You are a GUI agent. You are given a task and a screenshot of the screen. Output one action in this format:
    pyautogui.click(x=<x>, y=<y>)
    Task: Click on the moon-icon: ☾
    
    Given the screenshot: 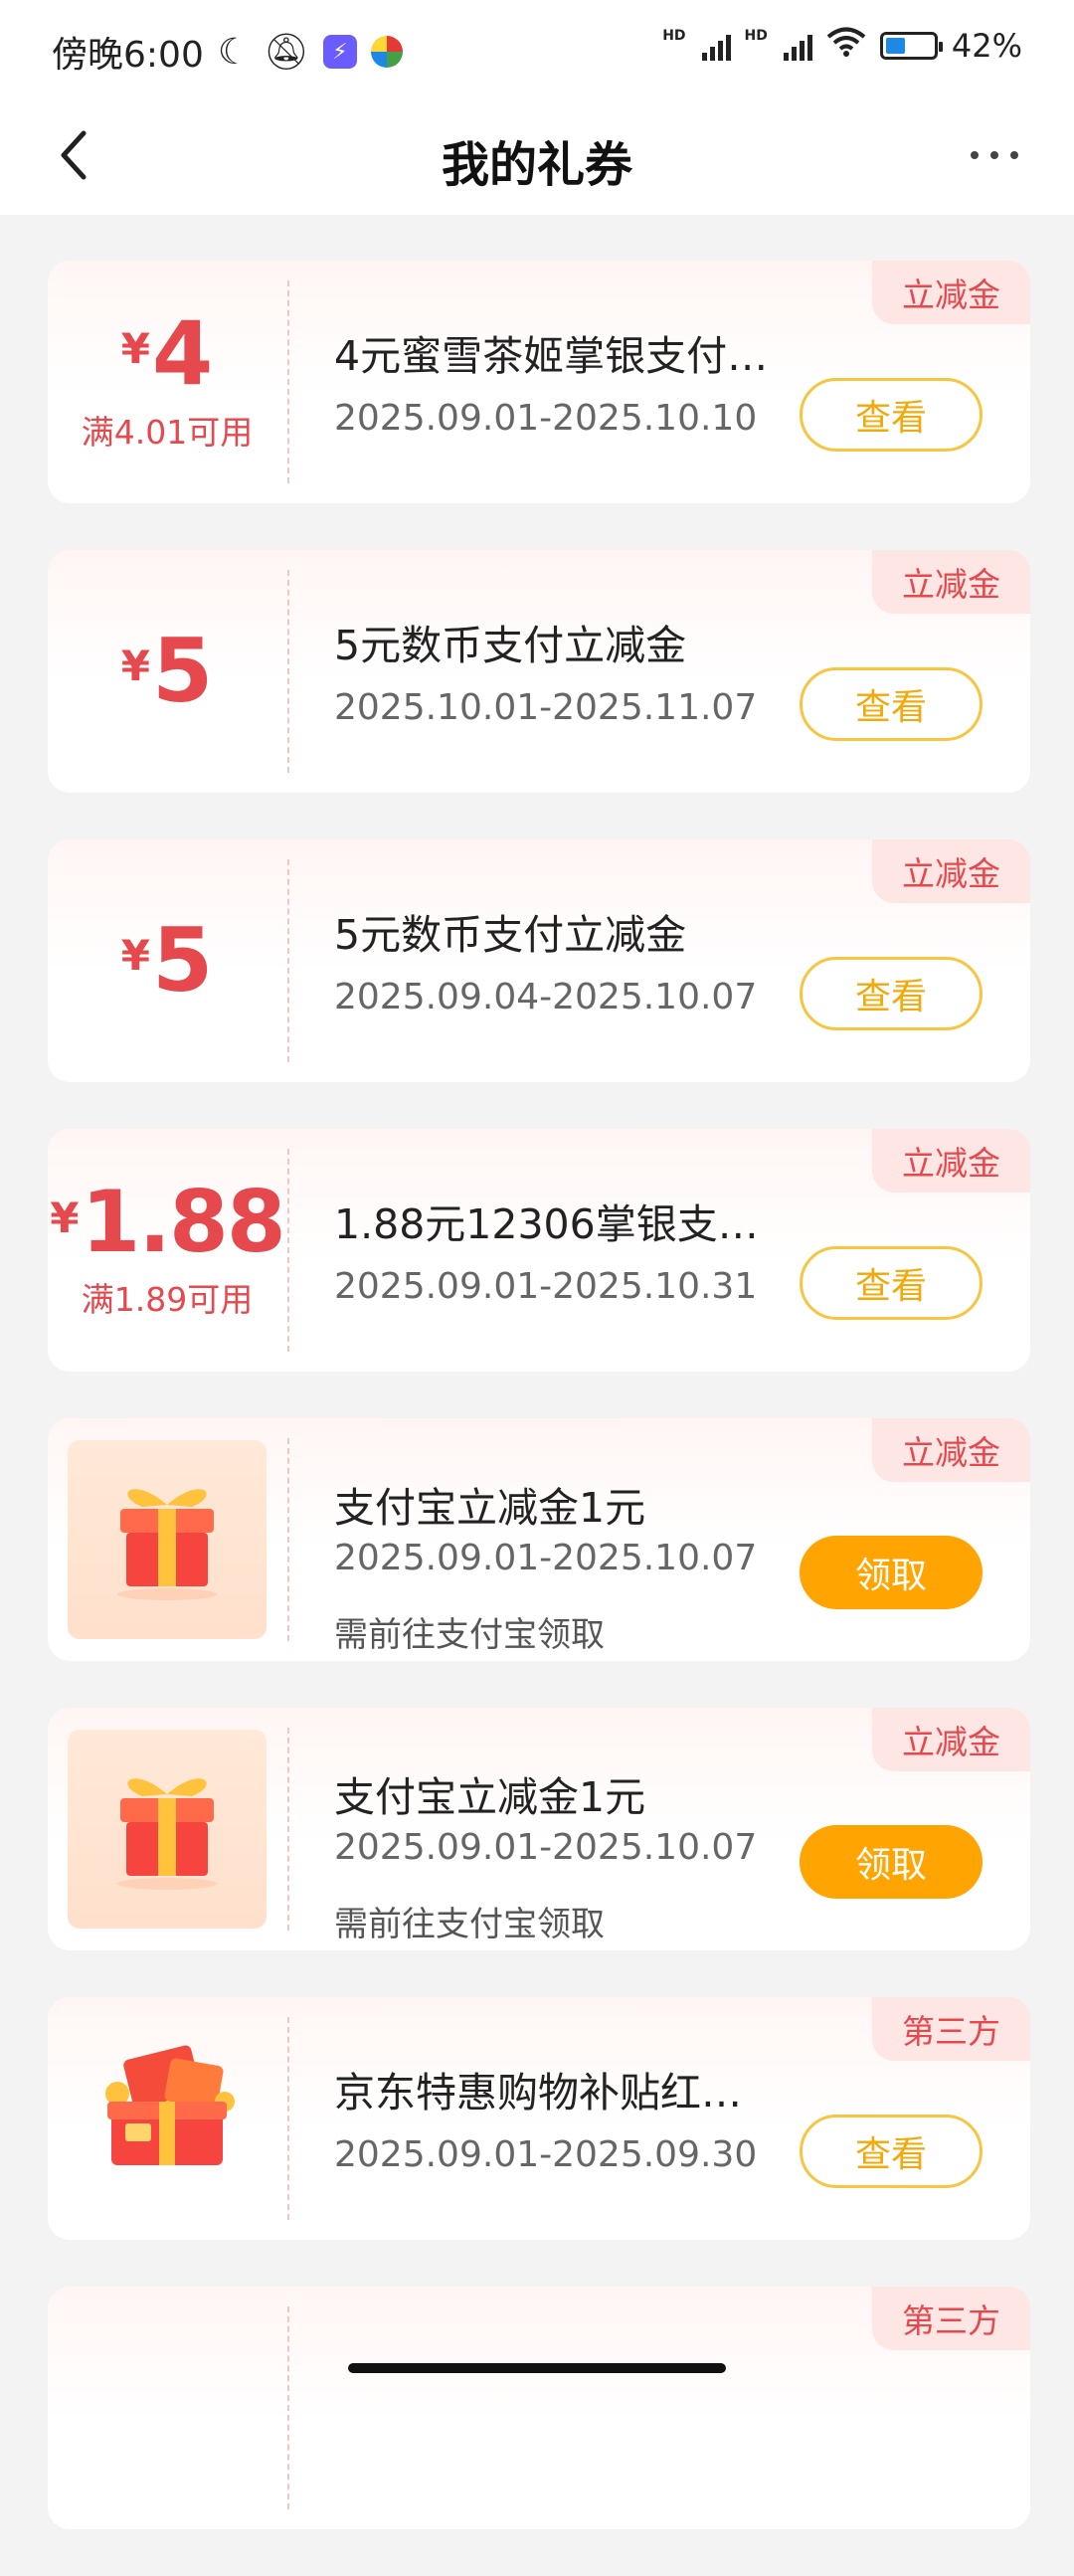 What is the action you would take?
    pyautogui.click(x=234, y=52)
    